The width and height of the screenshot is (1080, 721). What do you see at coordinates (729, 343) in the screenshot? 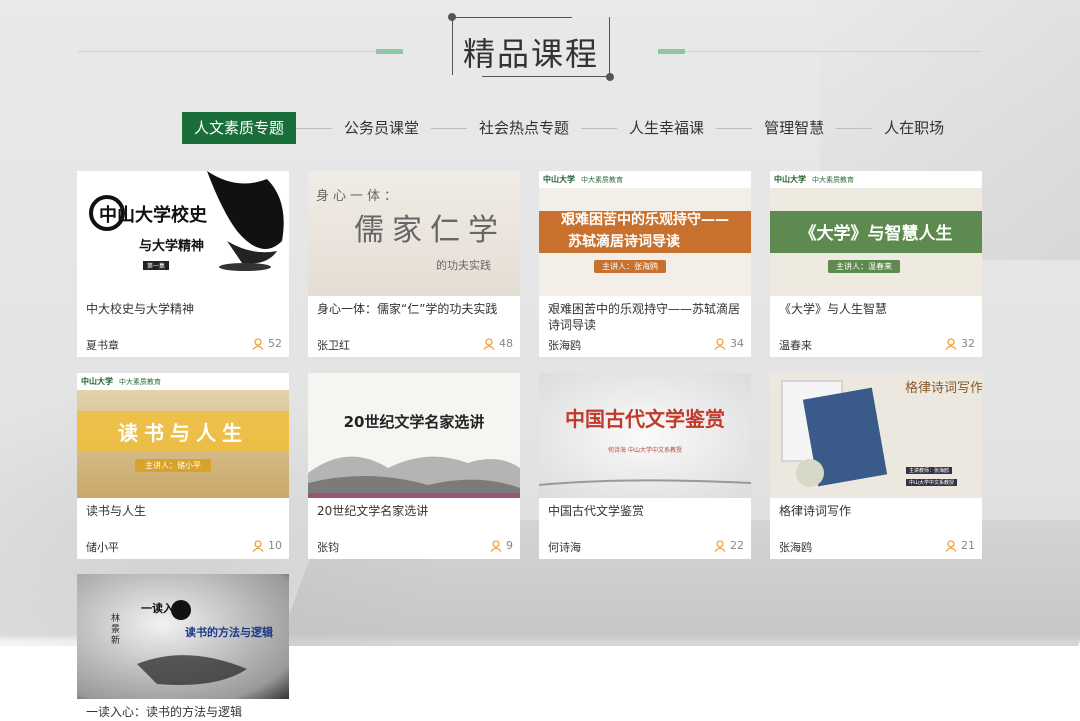
I see `learner-count: 34` at bounding box center [729, 343].